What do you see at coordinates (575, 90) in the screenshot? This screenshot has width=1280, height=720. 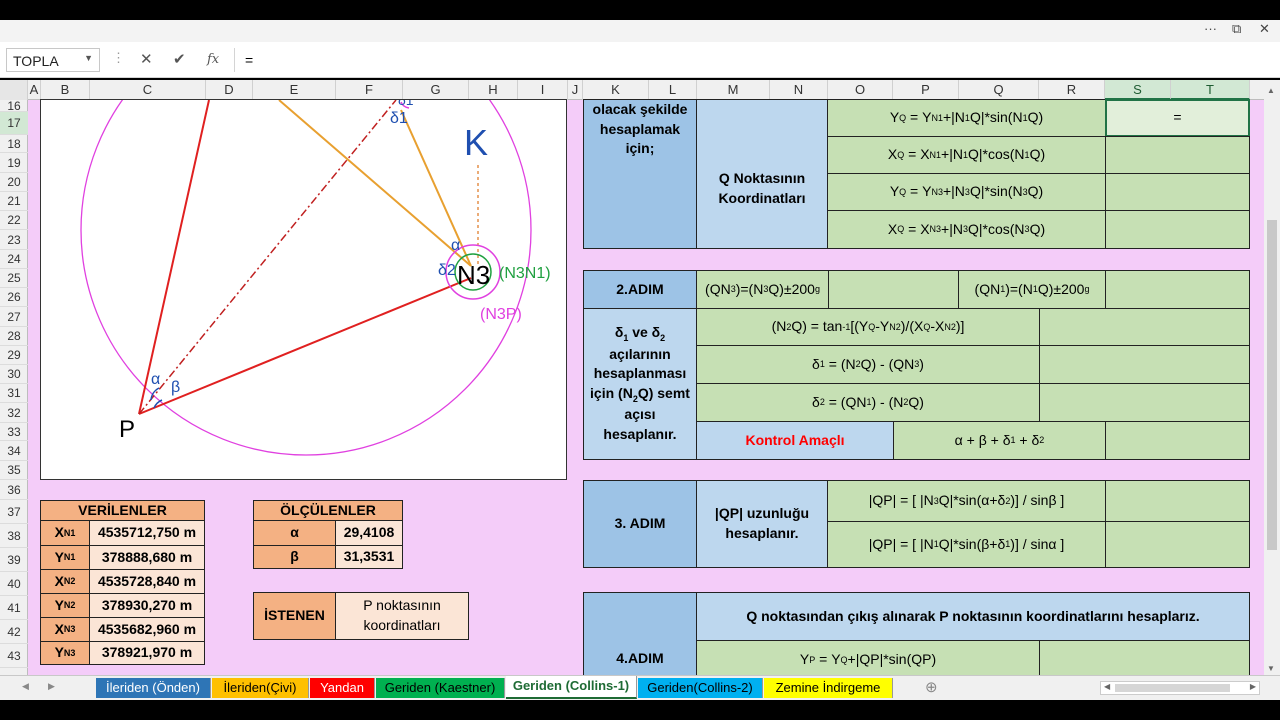 I see `column-header: J` at bounding box center [575, 90].